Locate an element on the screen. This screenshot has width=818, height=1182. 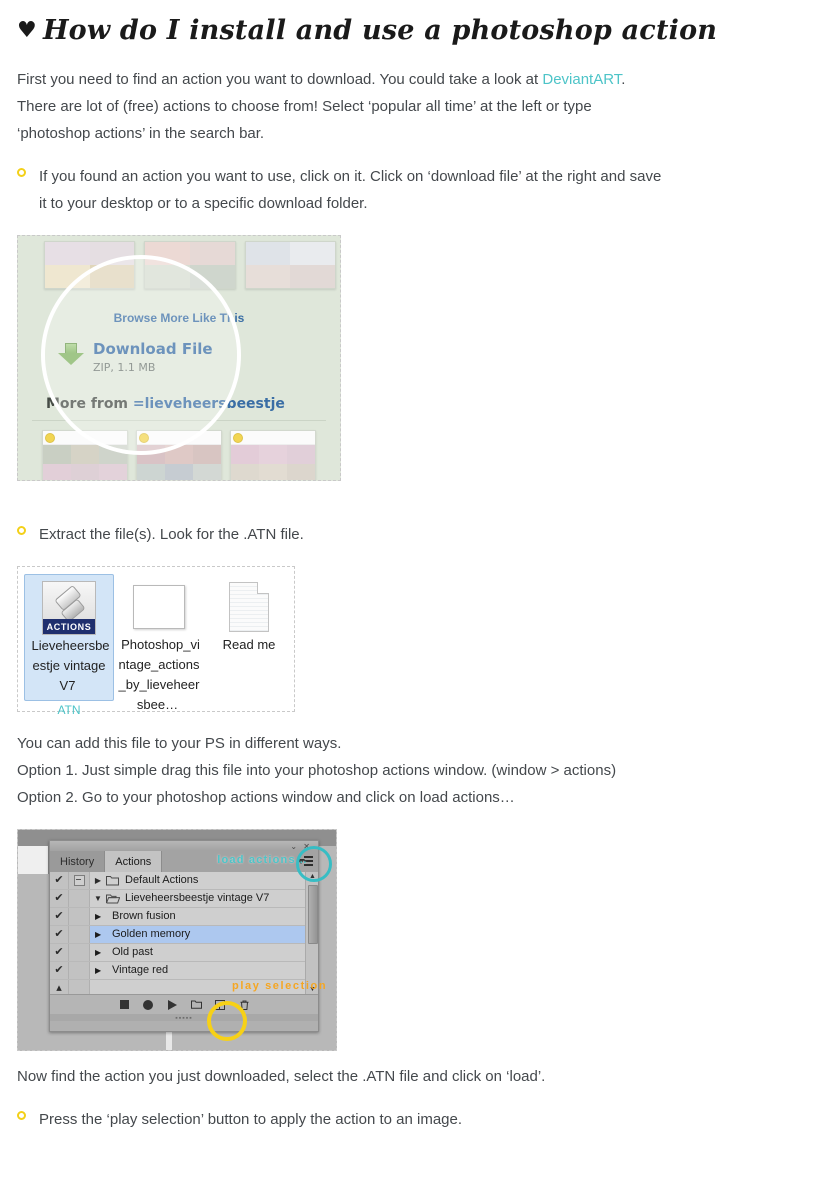
row-label: ▶ Old past is located at coordinates (204, 952).